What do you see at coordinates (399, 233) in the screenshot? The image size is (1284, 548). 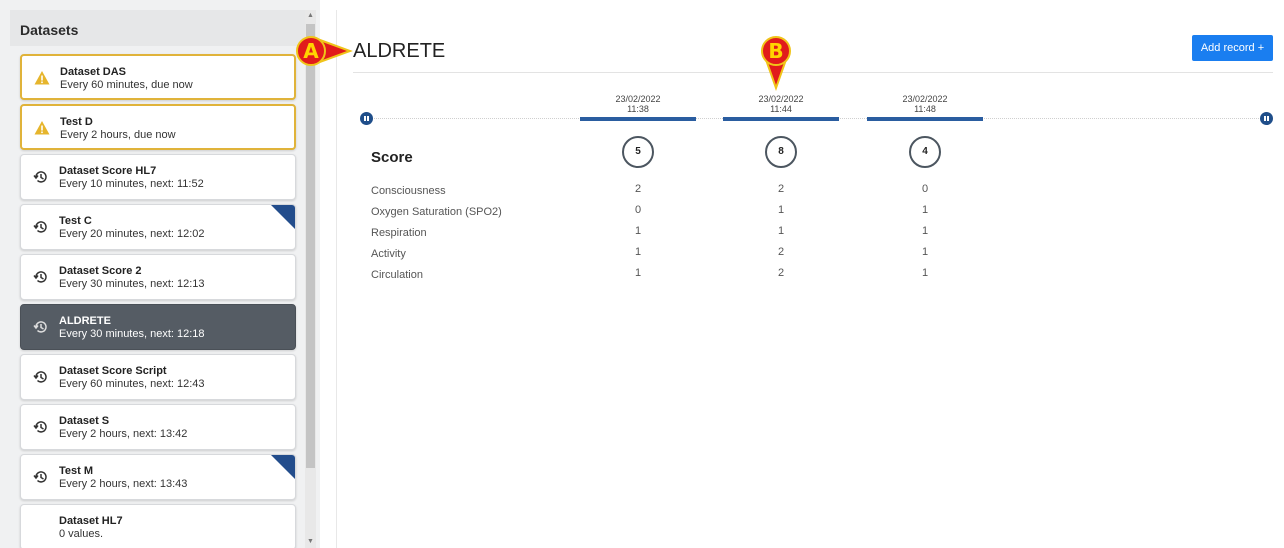 I see `row-label: Respiration` at bounding box center [399, 233].